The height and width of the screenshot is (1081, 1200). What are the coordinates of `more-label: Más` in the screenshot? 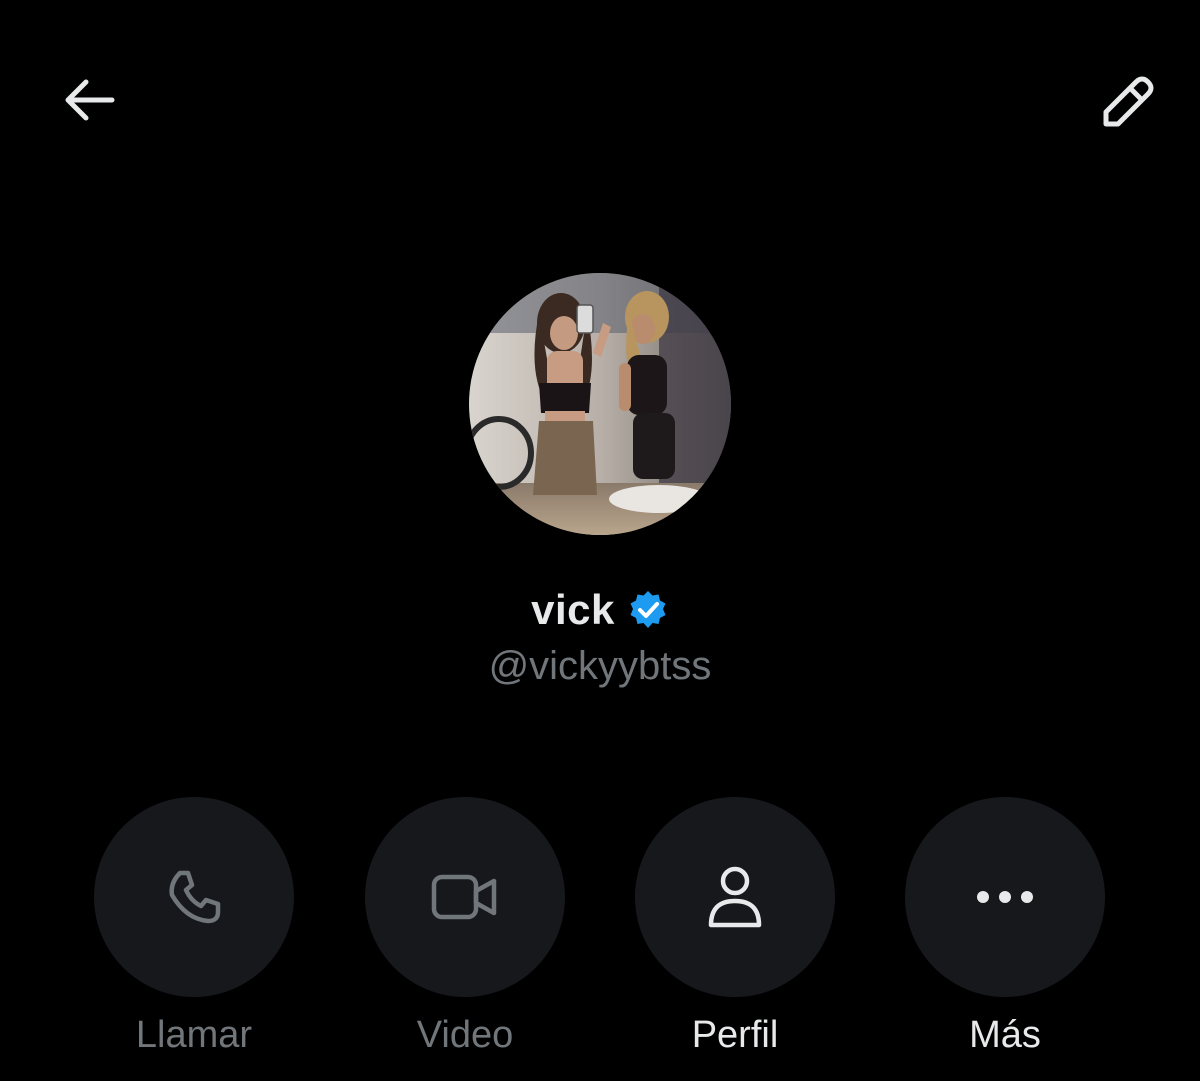 It's located at (1005, 1035).